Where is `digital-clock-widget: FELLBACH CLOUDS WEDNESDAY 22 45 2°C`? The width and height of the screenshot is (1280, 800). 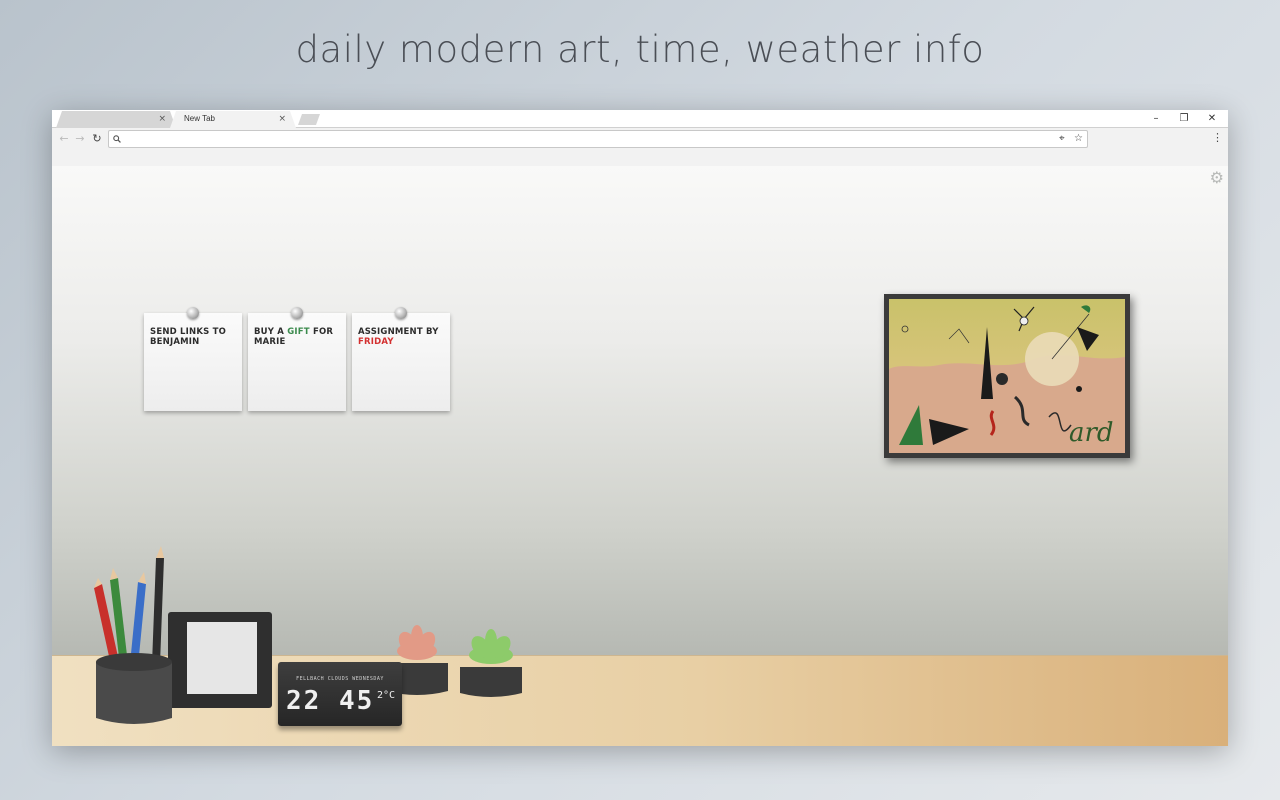 digital-clock-widget: FELLBACH CLOUDS WEDNESDAY 22 45 2°C is located at coordinates (340, 694).